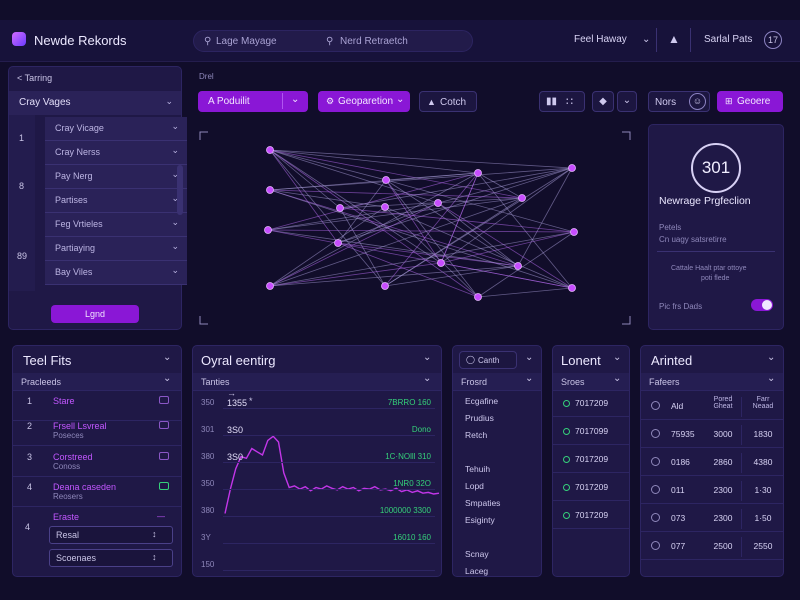 The width and height of the screenshot is (800, 600). Describe the element at coordinates (208, 429) in the screenshot. I see `y-tick-label: 301` at that location.